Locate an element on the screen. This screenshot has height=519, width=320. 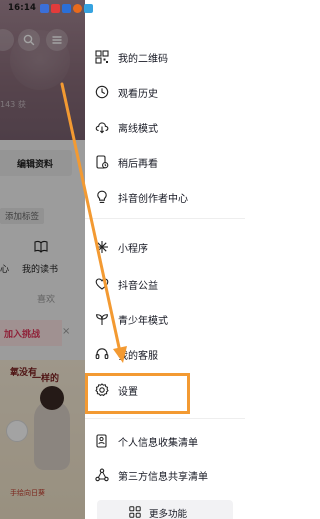
status-bar: 16:14 is located at coordinates (122, 9).